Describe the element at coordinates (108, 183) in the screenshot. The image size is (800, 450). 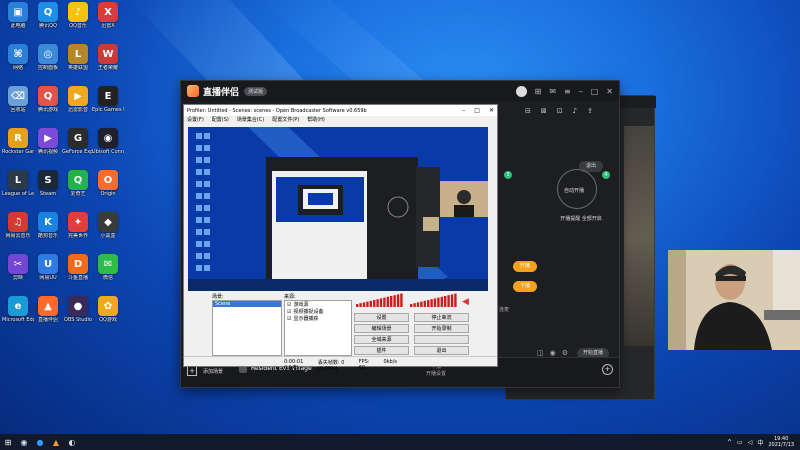
I see `desktop-icon: O Origin` at that location.